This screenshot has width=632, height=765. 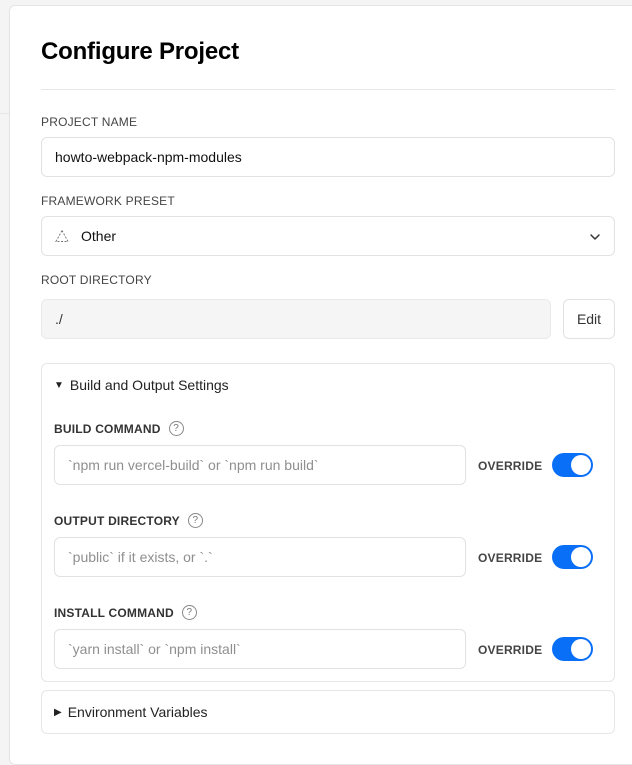 What do you see at coordinates (260, 649) in the screenshot?
I see `install-command-input: `yarn install` or `npm install`` at bounding box center [260, 649].